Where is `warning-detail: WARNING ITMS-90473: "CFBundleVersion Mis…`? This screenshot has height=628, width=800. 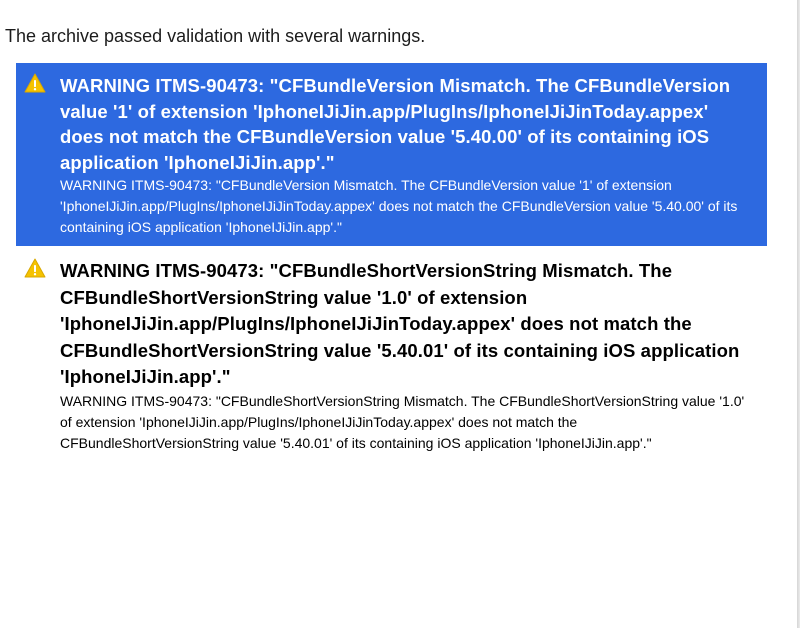 warning-detail: WARNING ITMS-90473: "CFBundleVersion Mis… is located at coordinates (399, 206).